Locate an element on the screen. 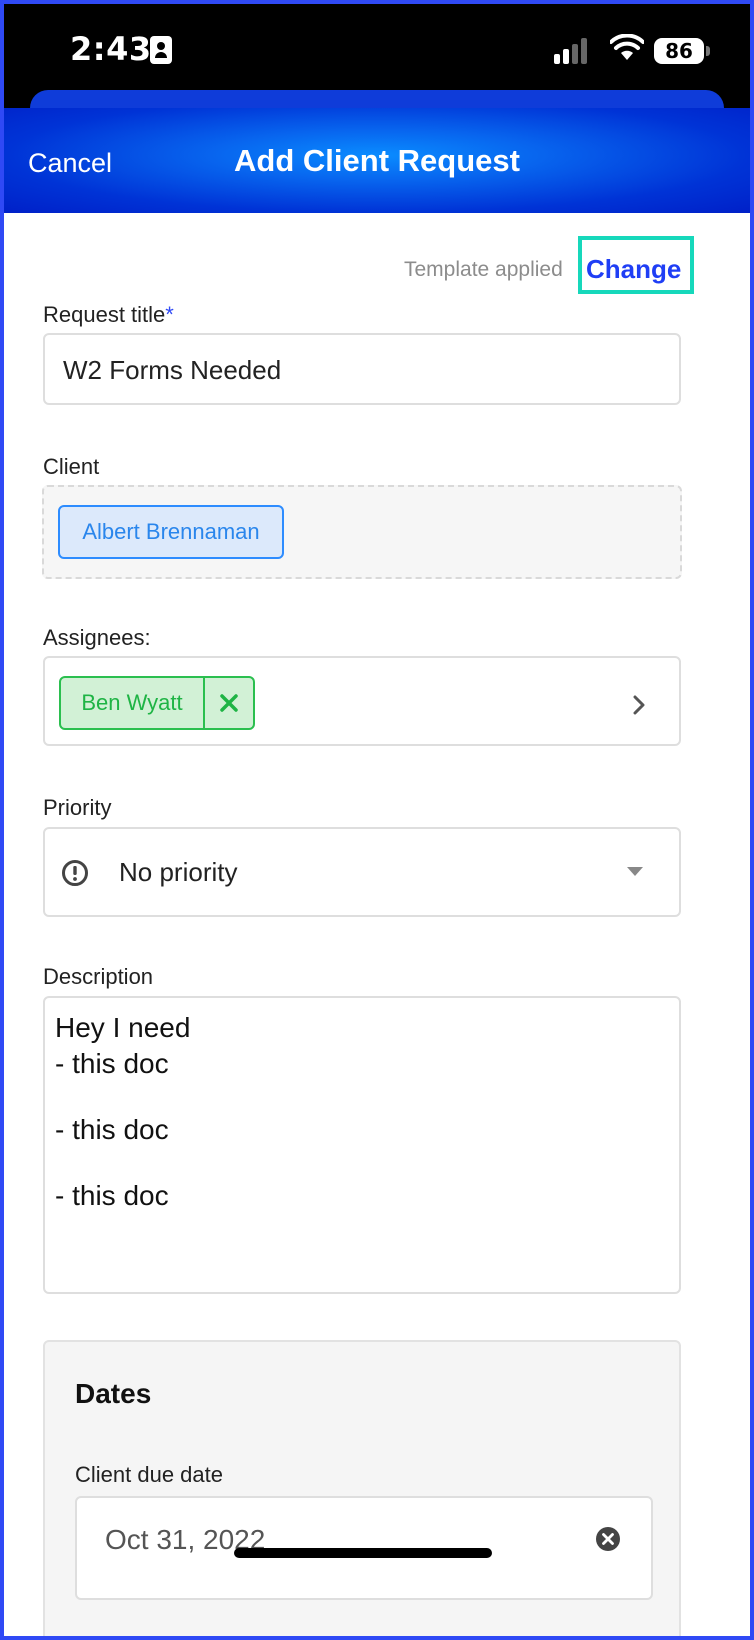  client-label: Client is located at coordinates (71, 466).